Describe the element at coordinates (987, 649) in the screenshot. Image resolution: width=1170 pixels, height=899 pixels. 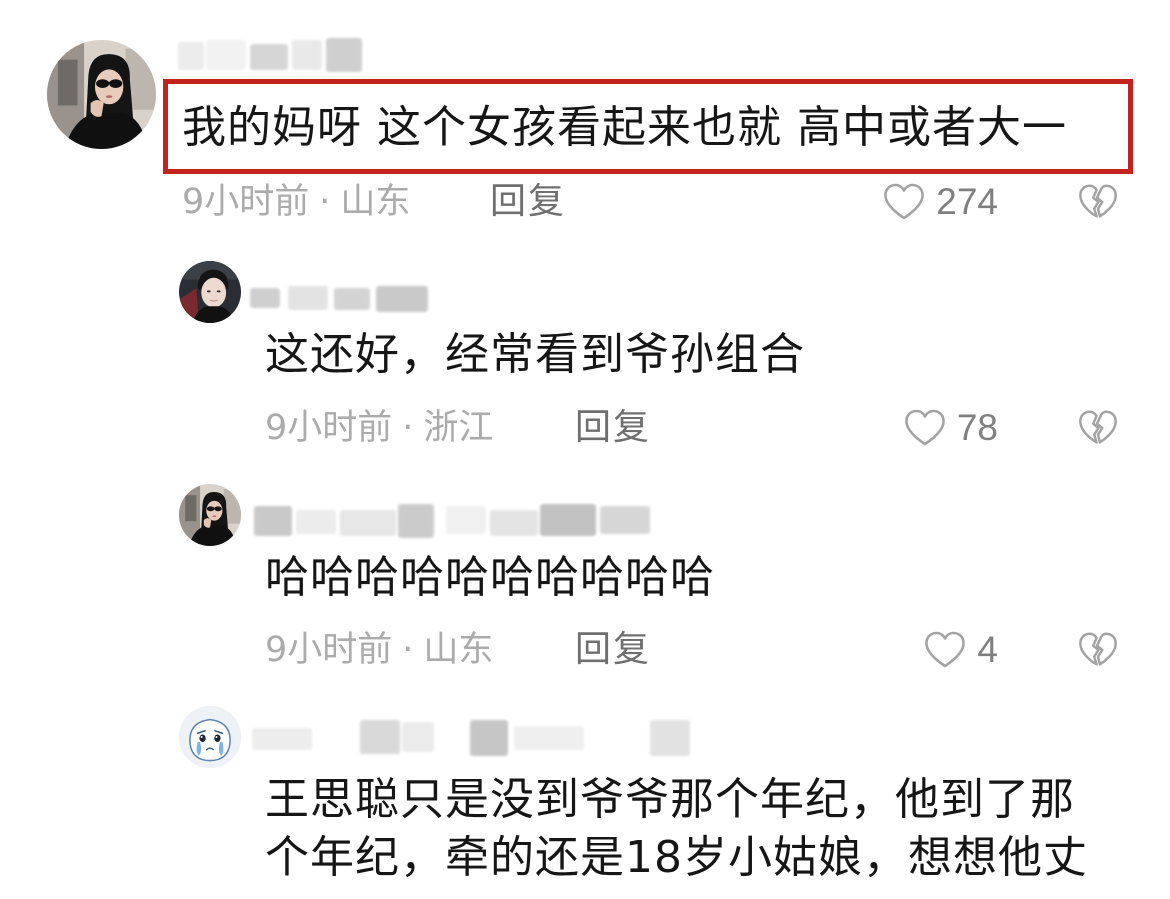
I see `like-count: 4` at that location.